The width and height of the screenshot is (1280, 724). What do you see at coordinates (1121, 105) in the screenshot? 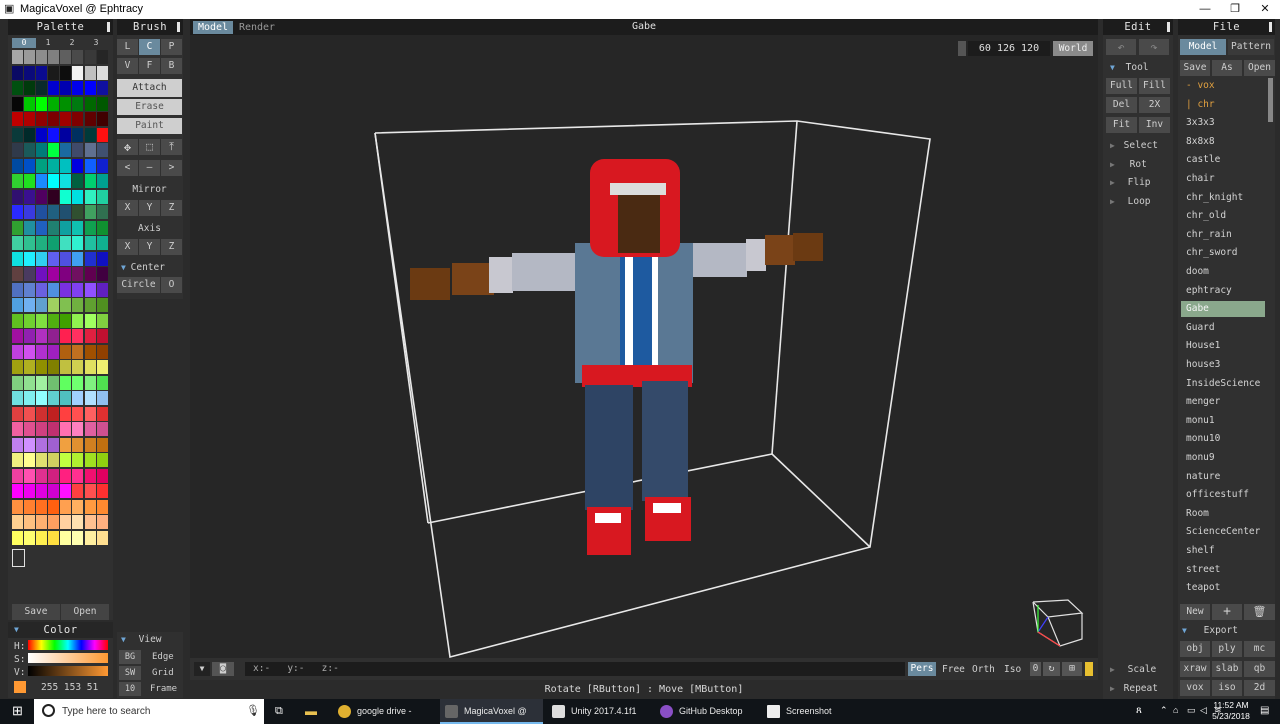
I see `del-button: Del` at bounding box center [1121, 105].